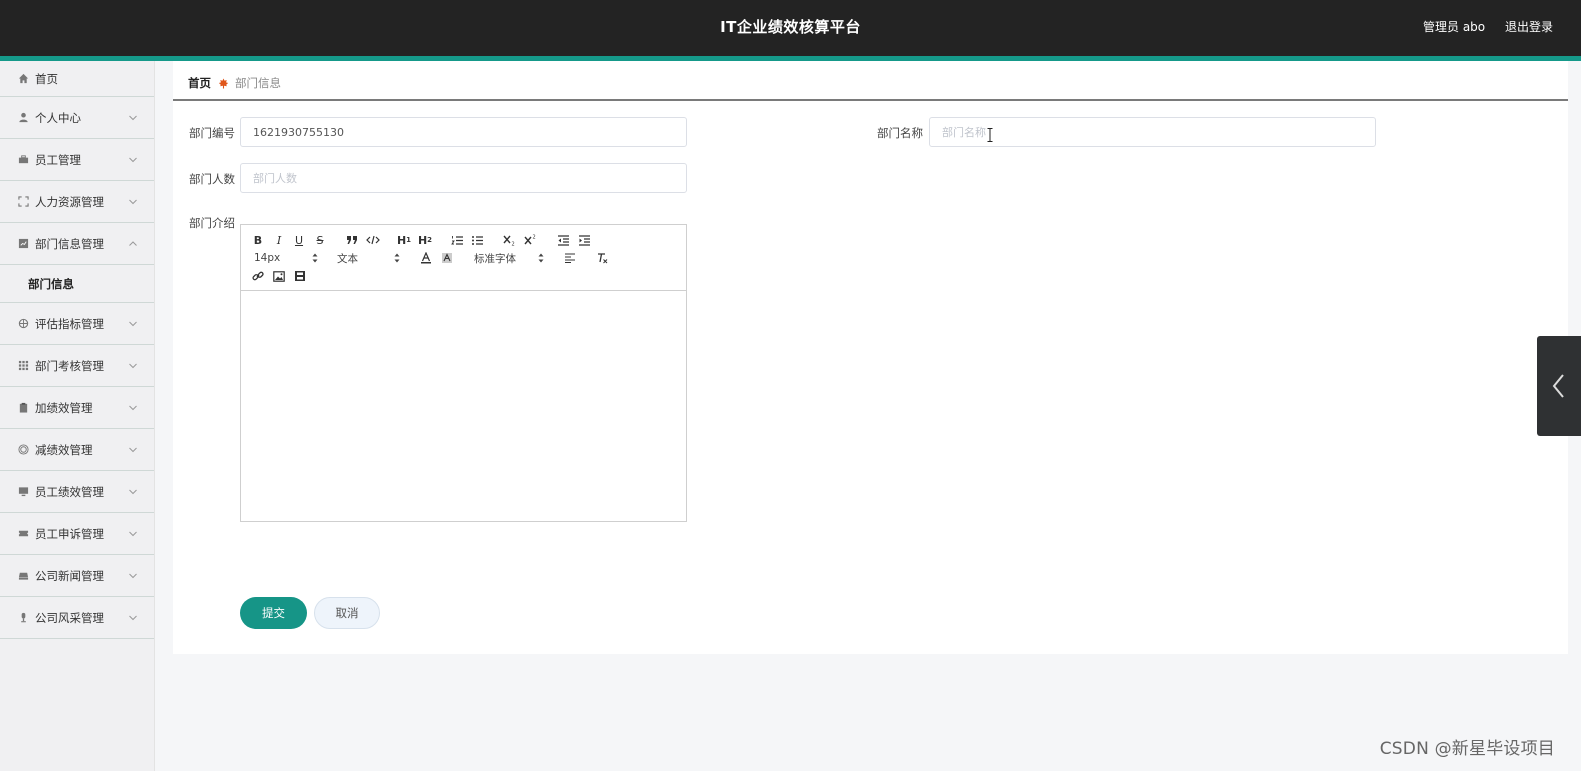 The width and height of the screenshot is (1581, 771). Describe the element at coordinates (23, 366) in the screenshot. I see `grid-icon` at that location.